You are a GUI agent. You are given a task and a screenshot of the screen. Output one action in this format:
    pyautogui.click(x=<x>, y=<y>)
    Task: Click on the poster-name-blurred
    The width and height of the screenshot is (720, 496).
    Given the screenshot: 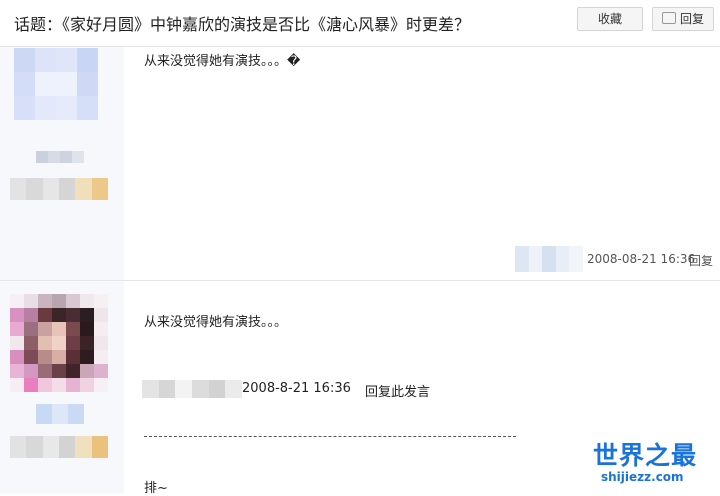 What is the action you would take?
    pyautogui.click(x=549, y=259)
    